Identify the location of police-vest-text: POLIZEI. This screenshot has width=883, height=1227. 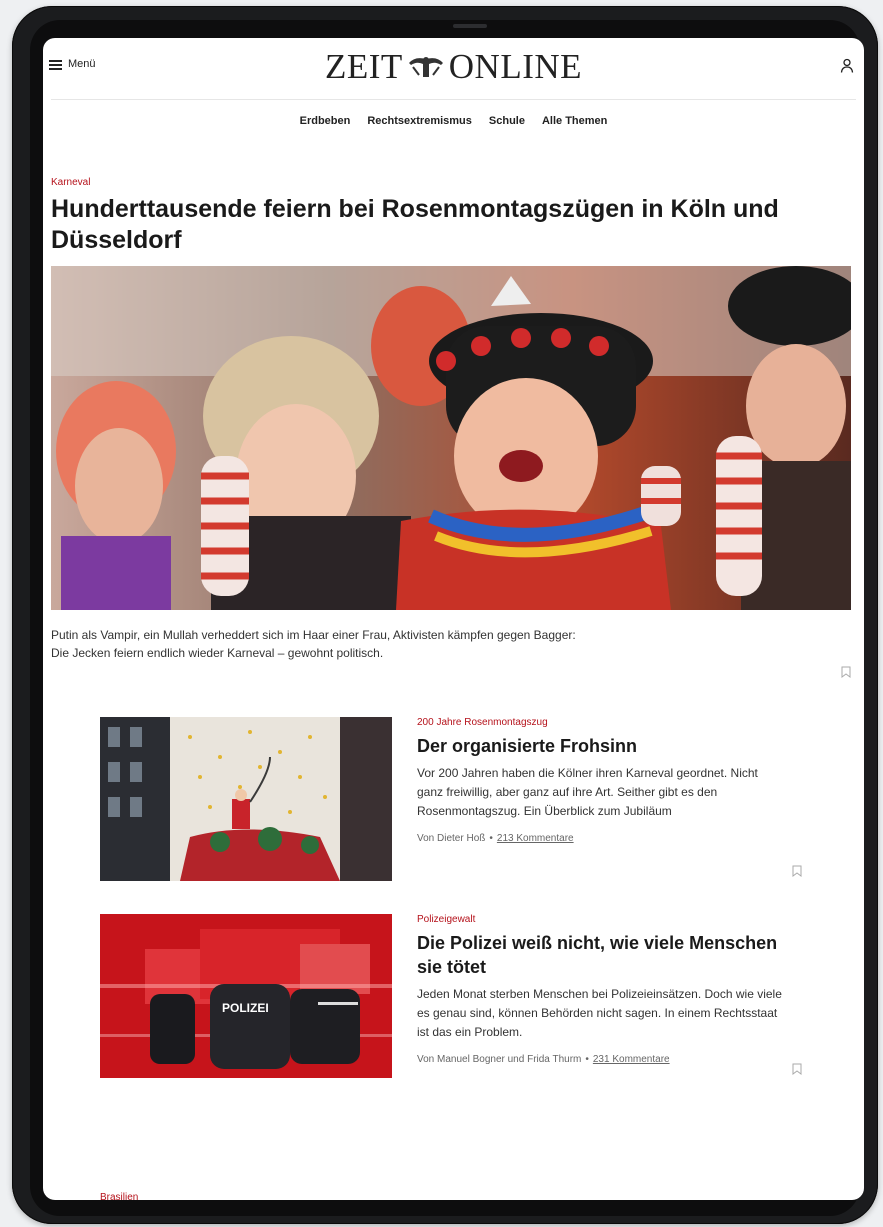
(245, 1008).